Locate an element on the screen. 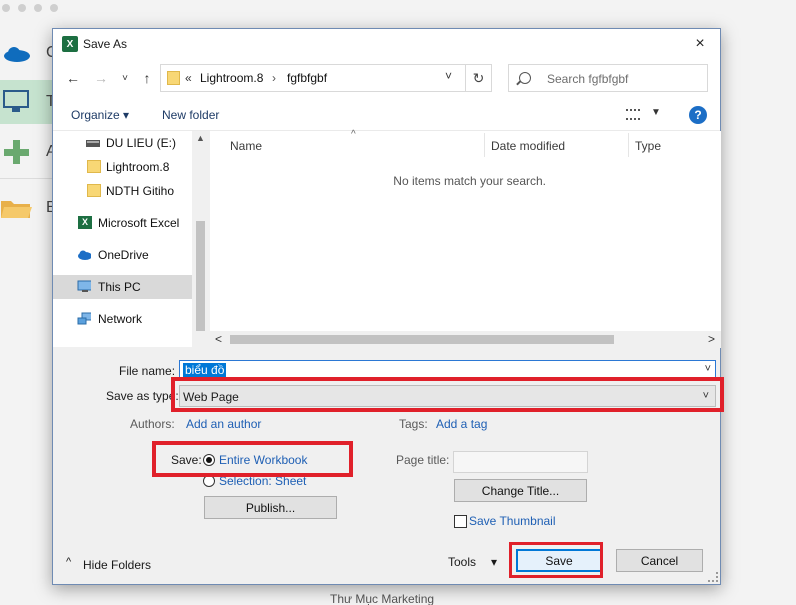 Image resolution: width=796 pixels, height=605 pixels. scroll-up-icon: ▲ is located at coordinates (200, 138).